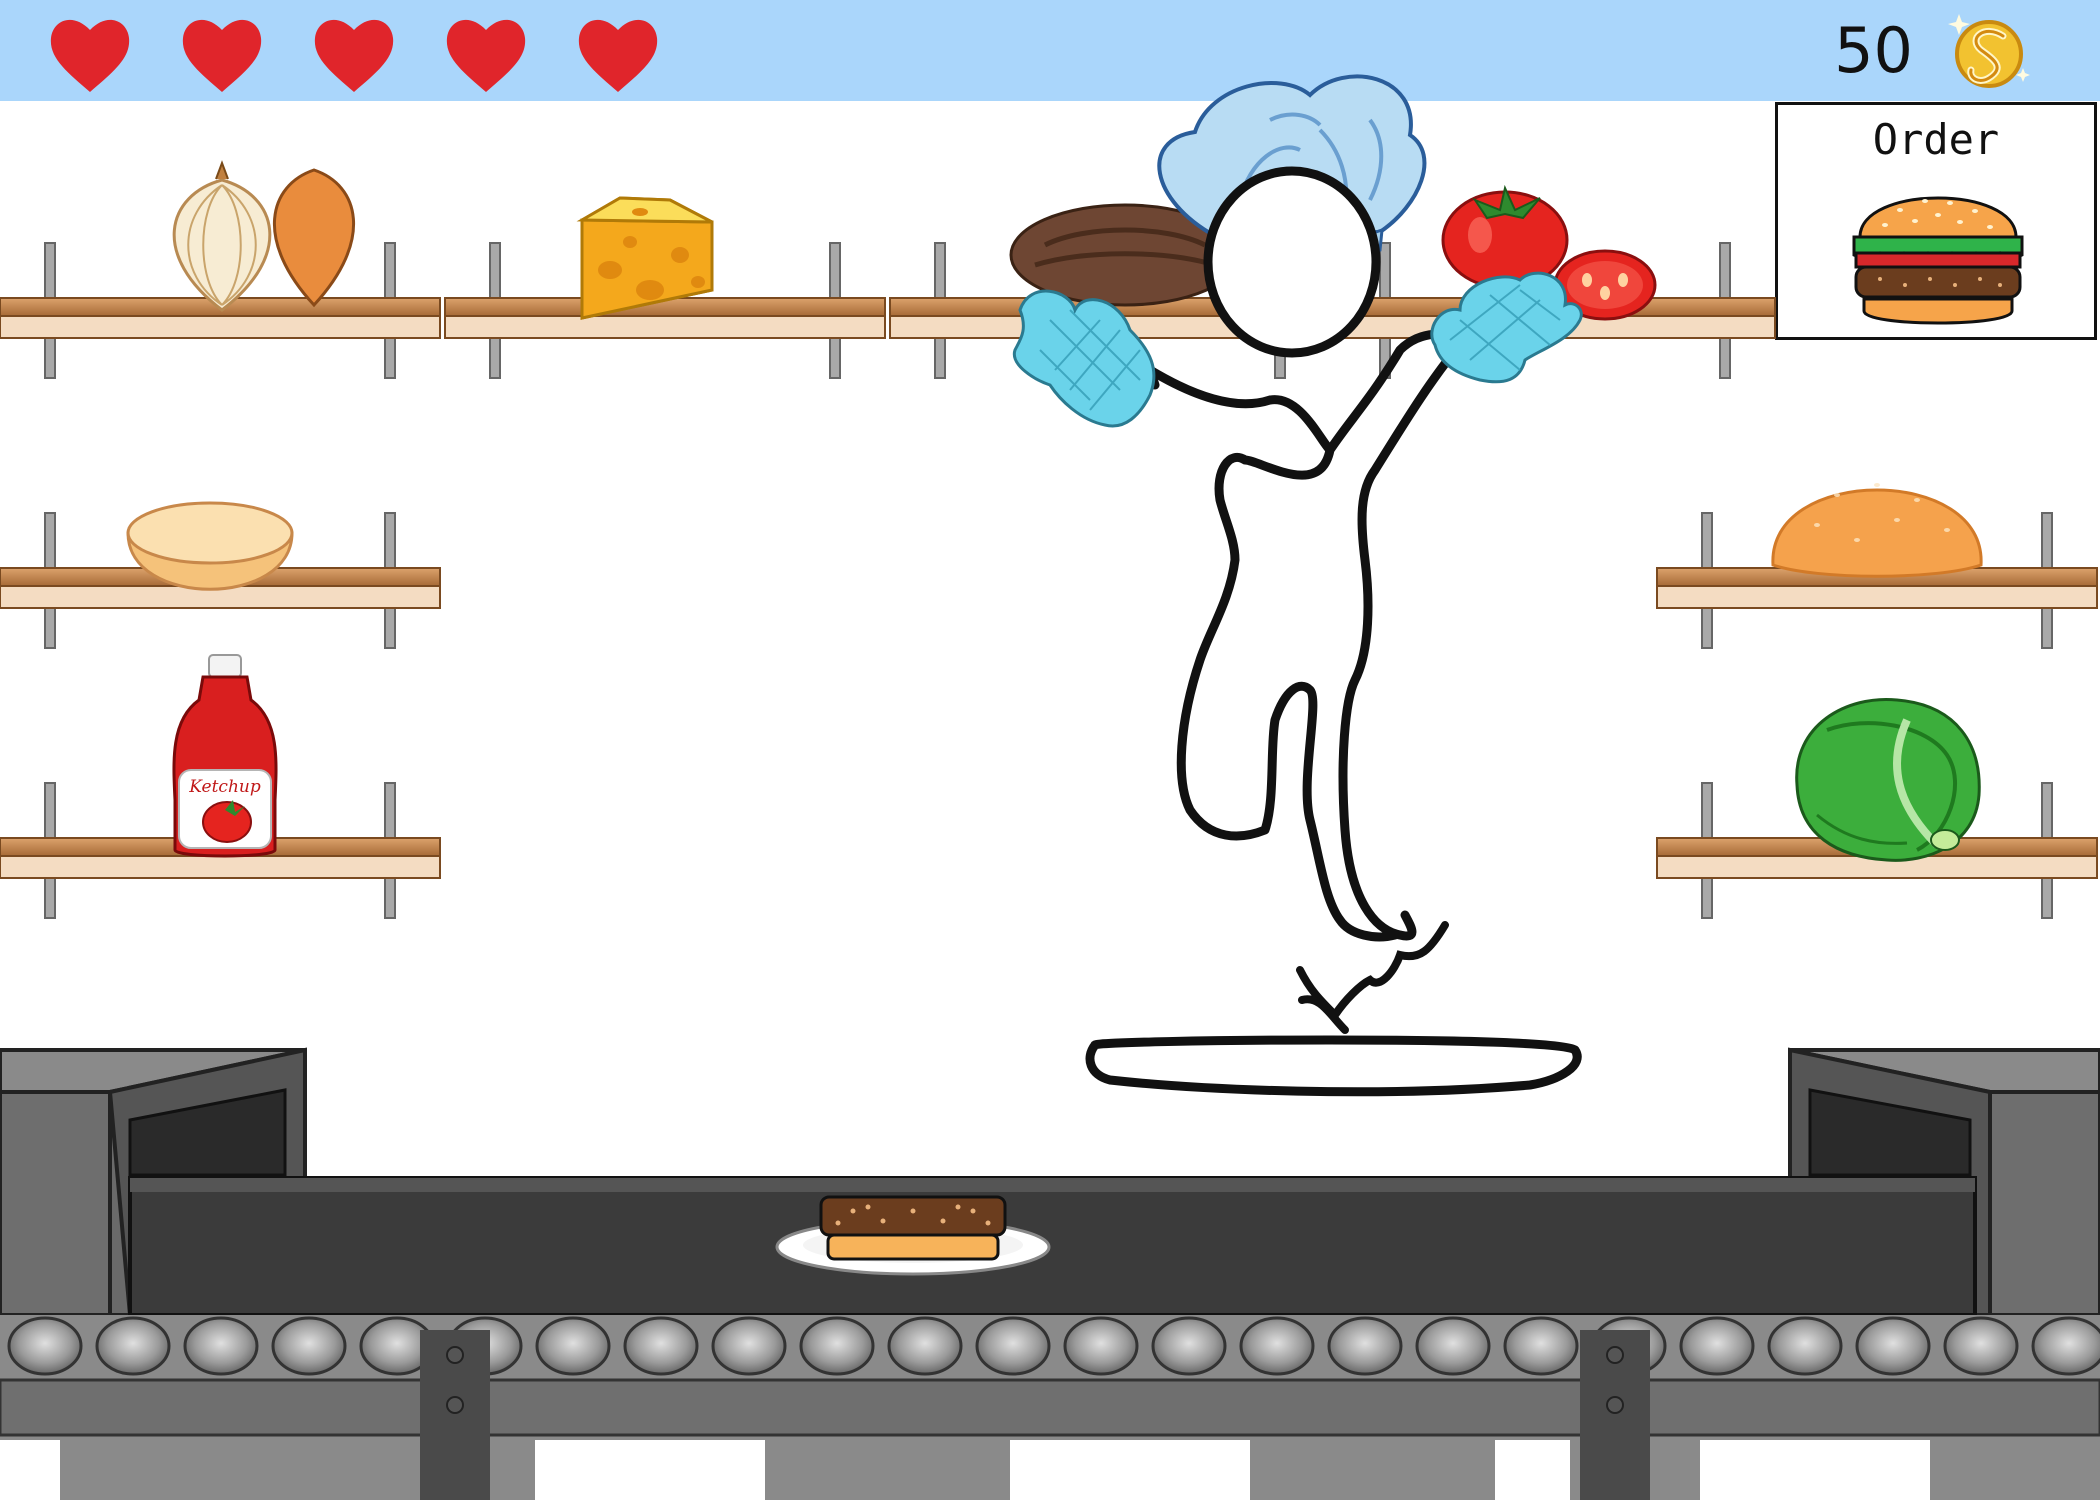 This screenshot has width=2100, height=1500. Describe the element at coordinates (263, 236) in the screenshot. I see `onion-icon` at that location.